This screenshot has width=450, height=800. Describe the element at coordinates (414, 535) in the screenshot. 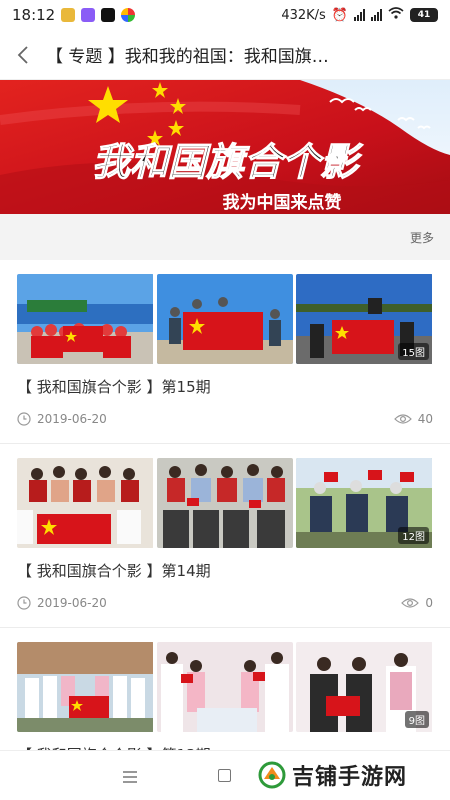

I see `image-count-badge: 12图` at that location.